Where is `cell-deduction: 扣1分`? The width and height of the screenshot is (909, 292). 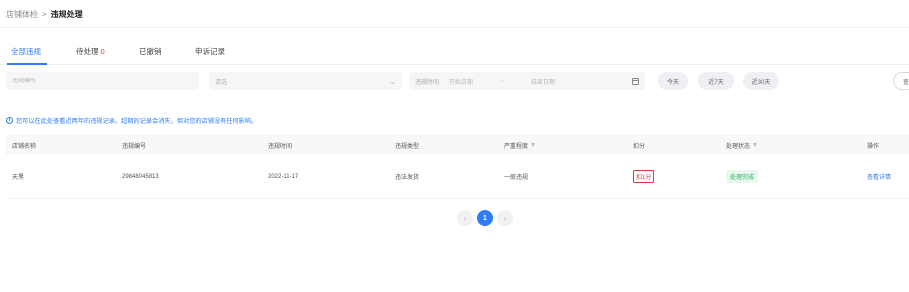 cell-deduction: 扣1分 is located at coordinates (644, 176).